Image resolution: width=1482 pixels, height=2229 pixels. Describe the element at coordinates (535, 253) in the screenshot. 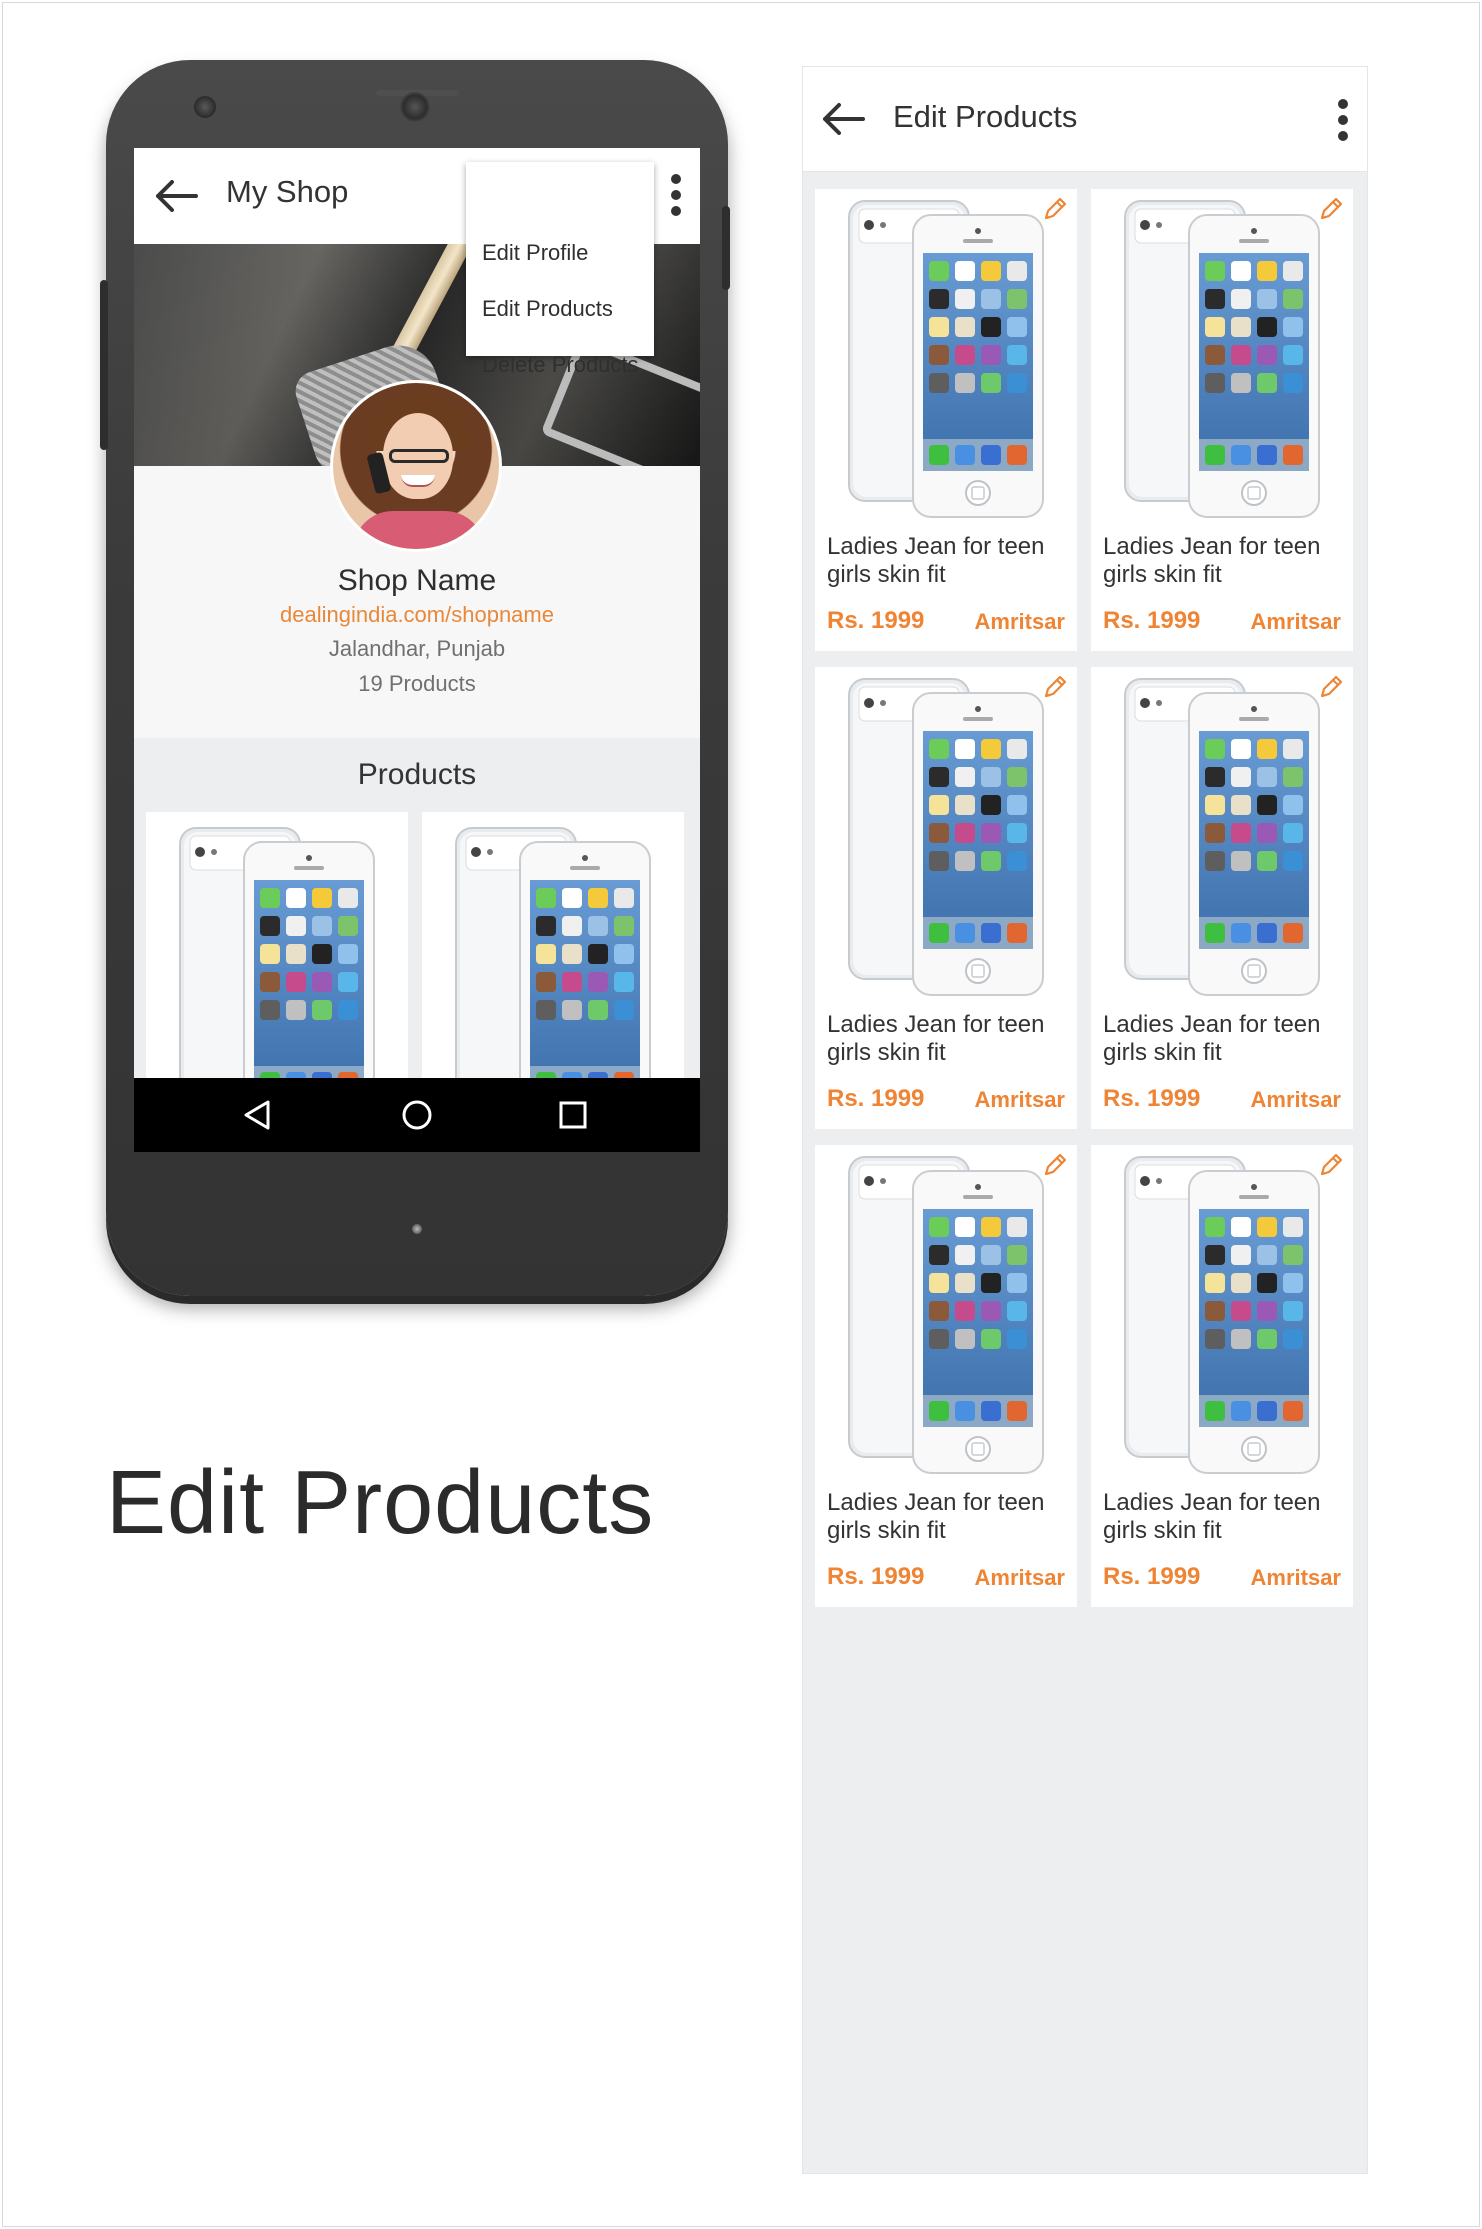

I see `menu-item-edit-profile: Edit Profile` at that location.